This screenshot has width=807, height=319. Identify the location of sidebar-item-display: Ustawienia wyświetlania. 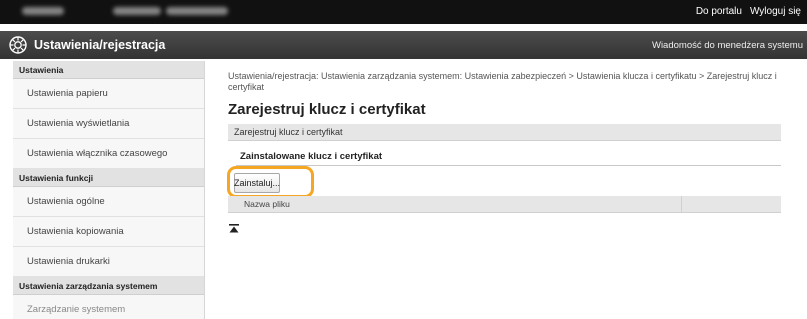
(108, 124).